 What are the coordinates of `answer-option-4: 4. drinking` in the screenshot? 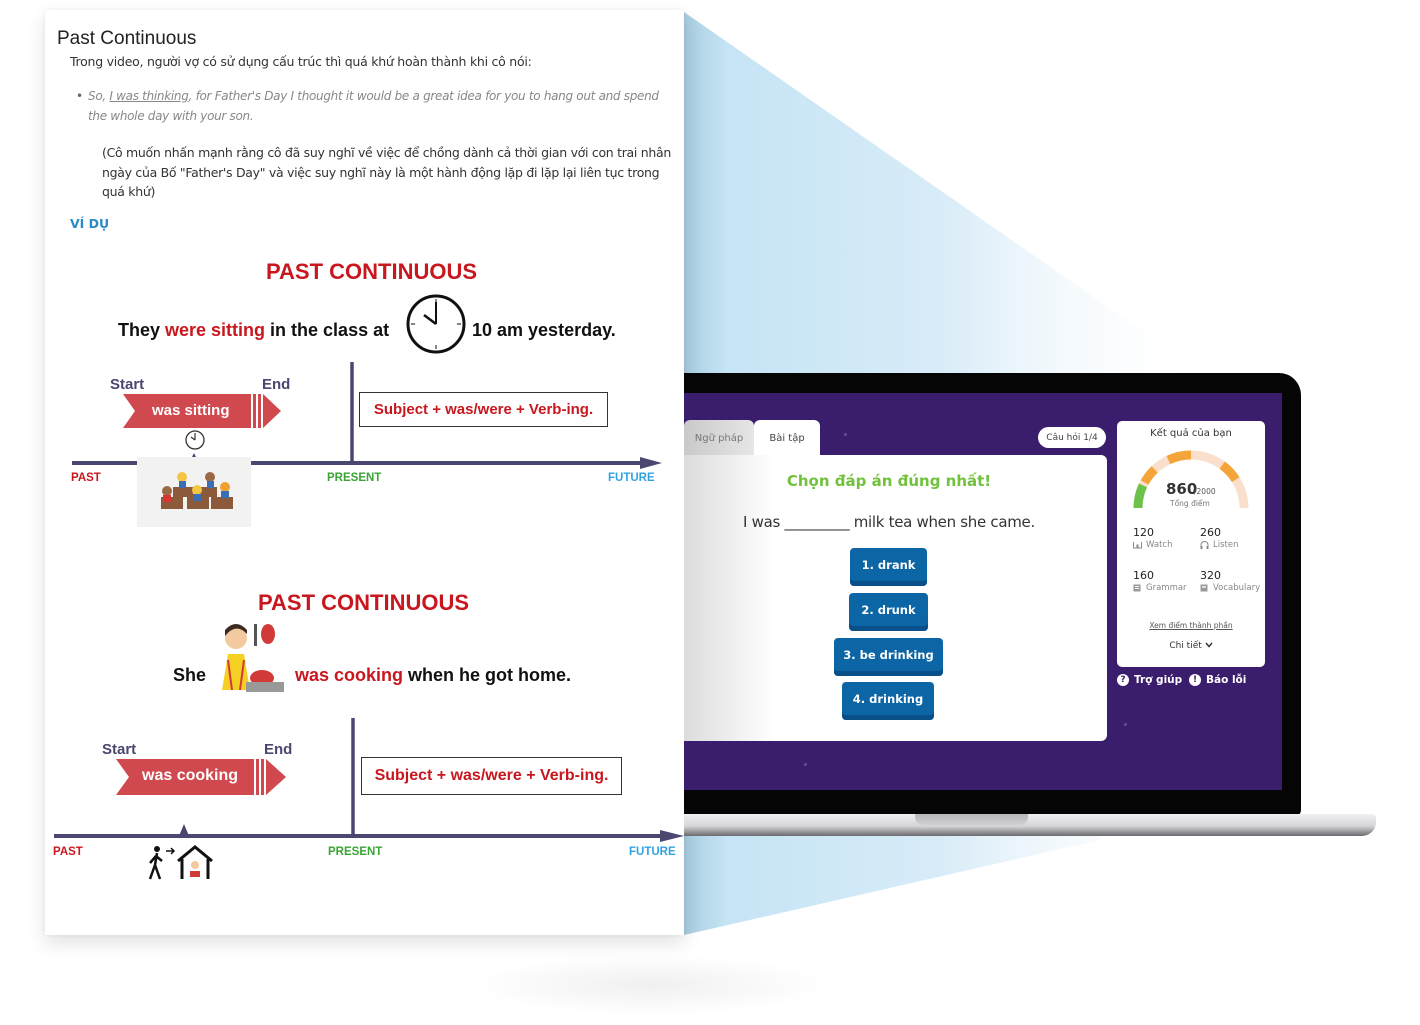 It's located at (888, 701).